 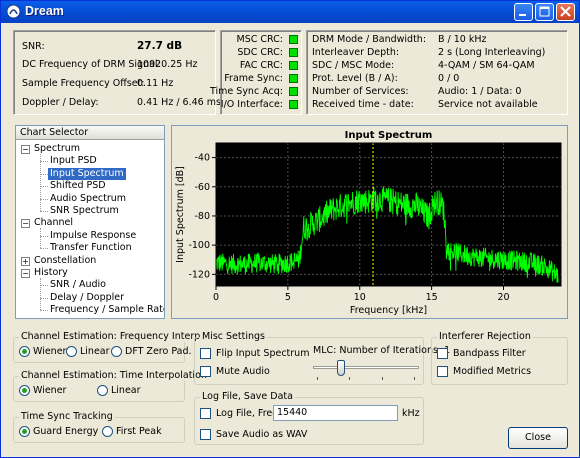 I want to click on doppler-delay-label: Doppler / Delay:, so click(x=60, y=102).